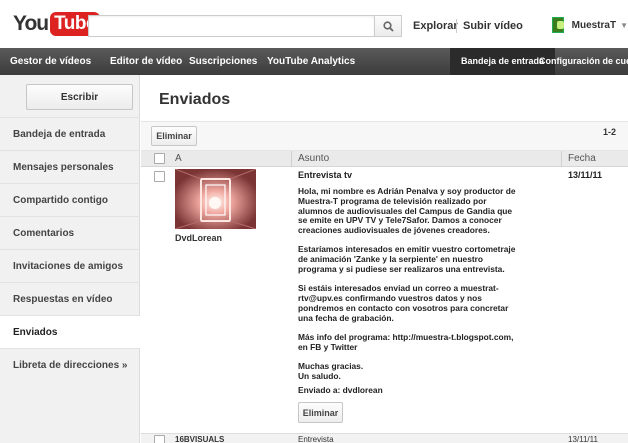  I want to click on search-icon, so click(388, 26).